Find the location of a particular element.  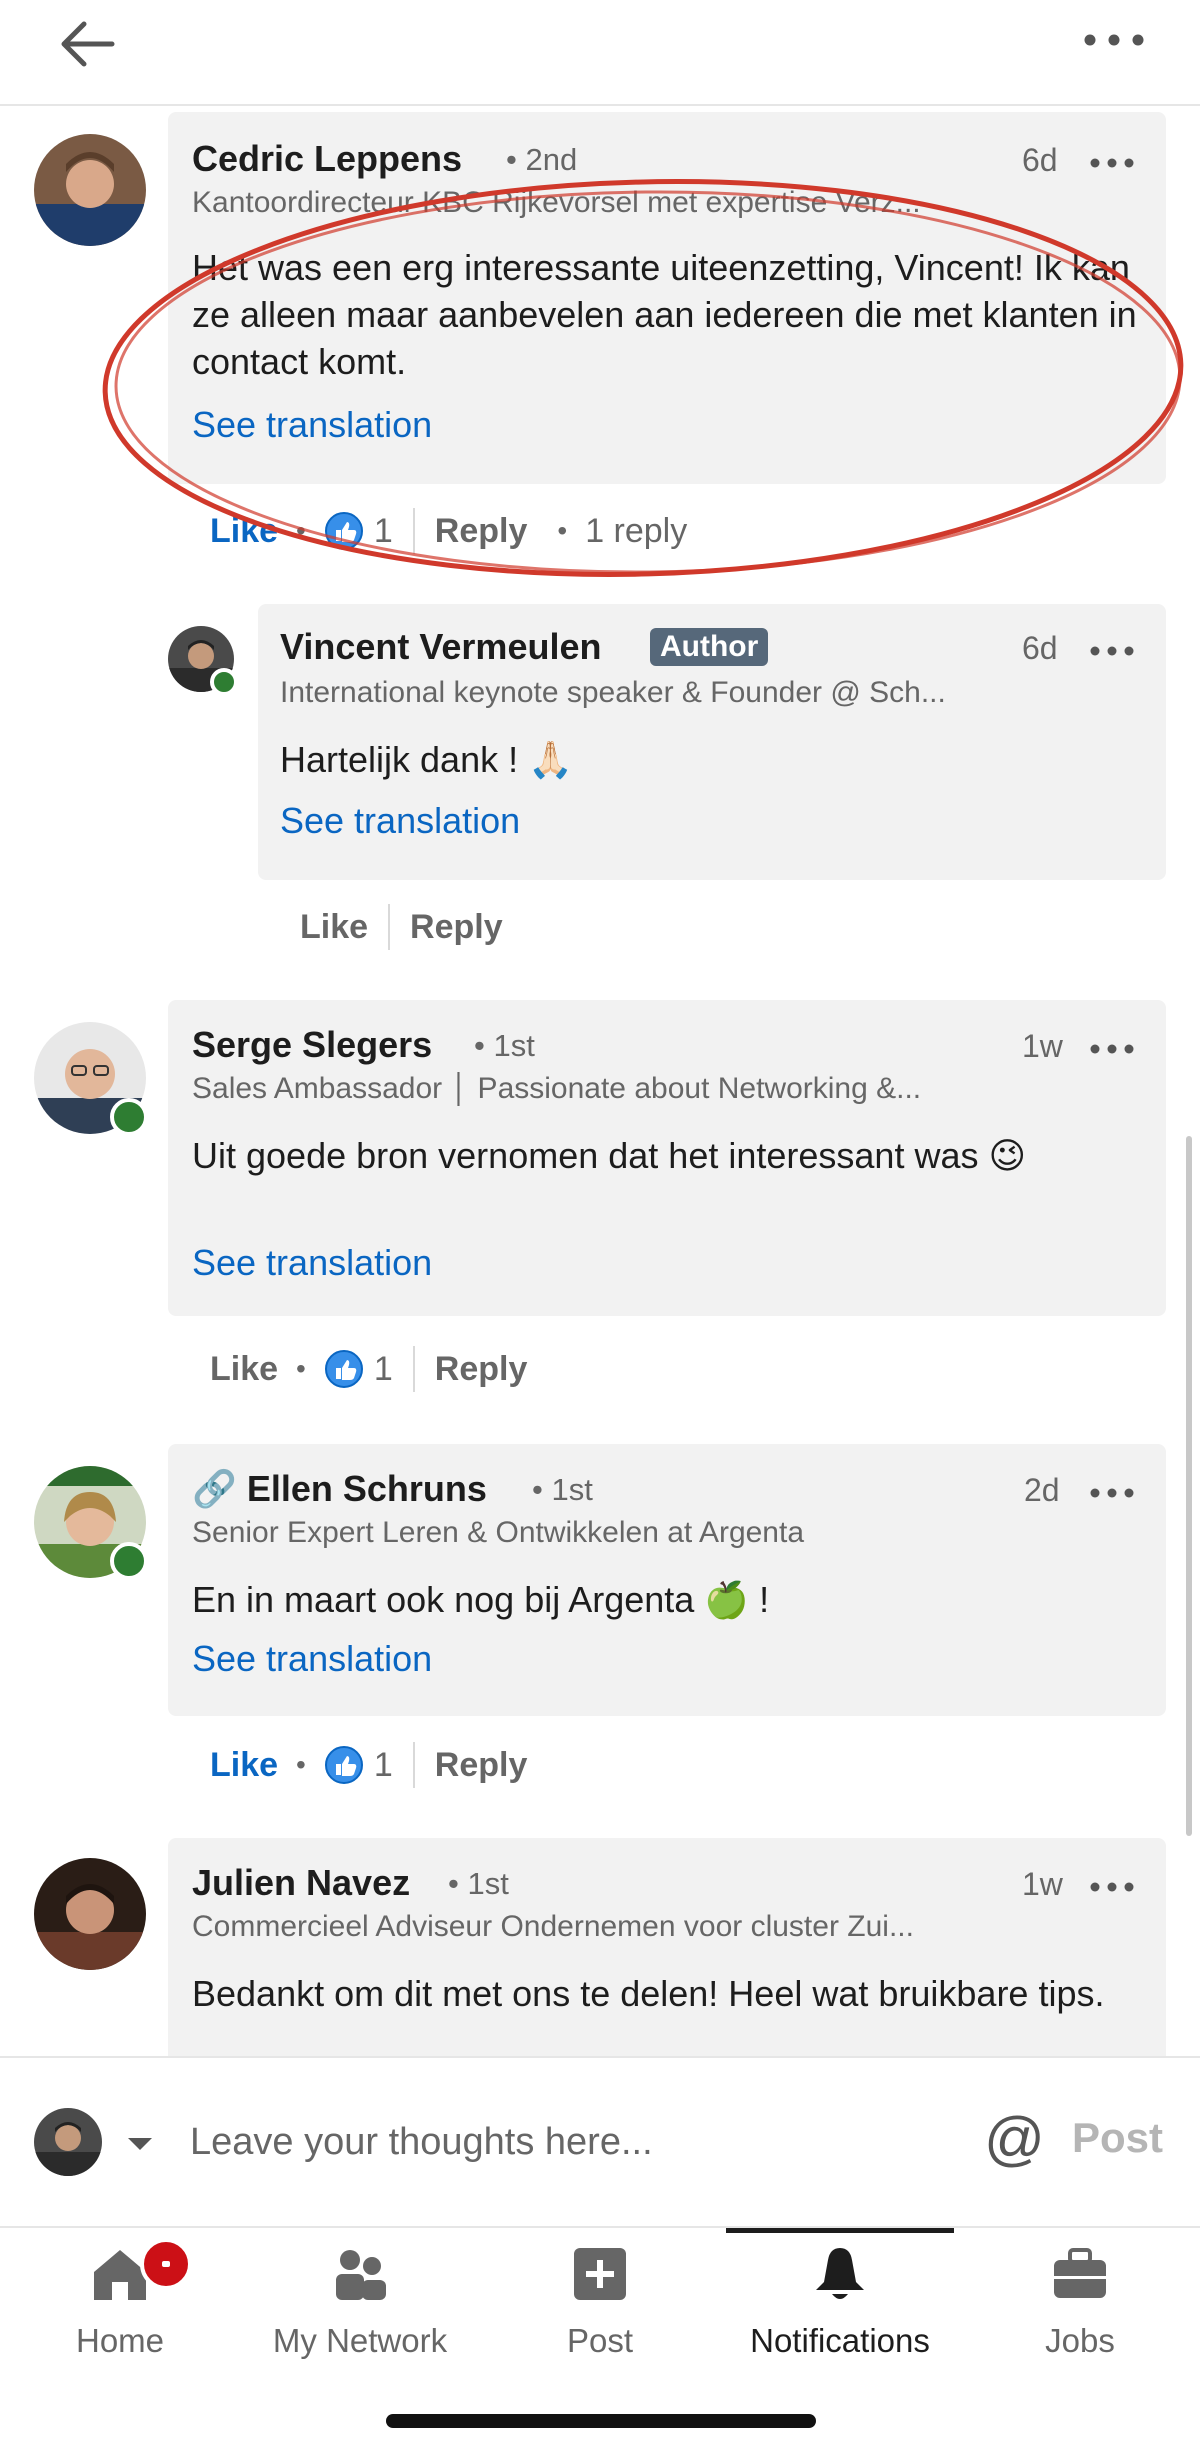

nav-label: Post is located at coordinates (600, 2340).